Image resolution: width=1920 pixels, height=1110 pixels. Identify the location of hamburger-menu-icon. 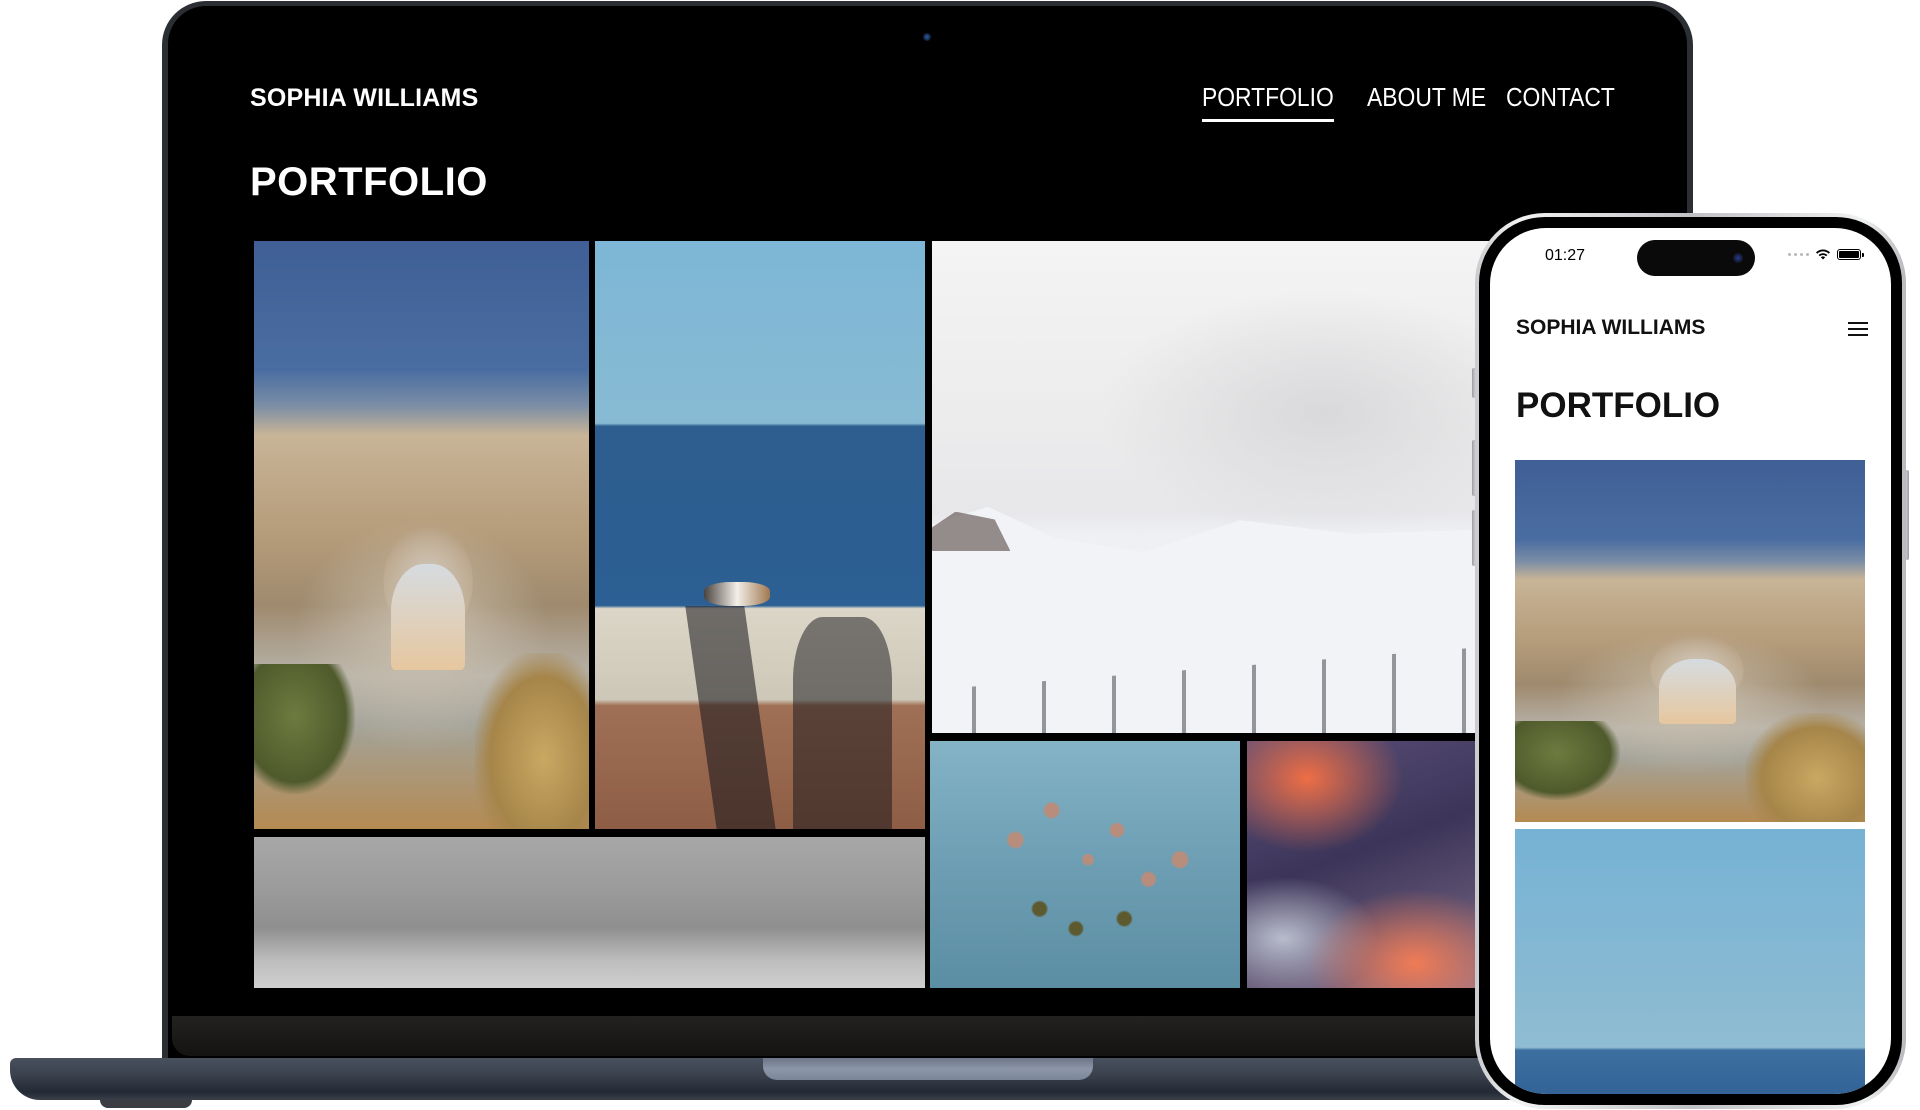
(1858, 329).